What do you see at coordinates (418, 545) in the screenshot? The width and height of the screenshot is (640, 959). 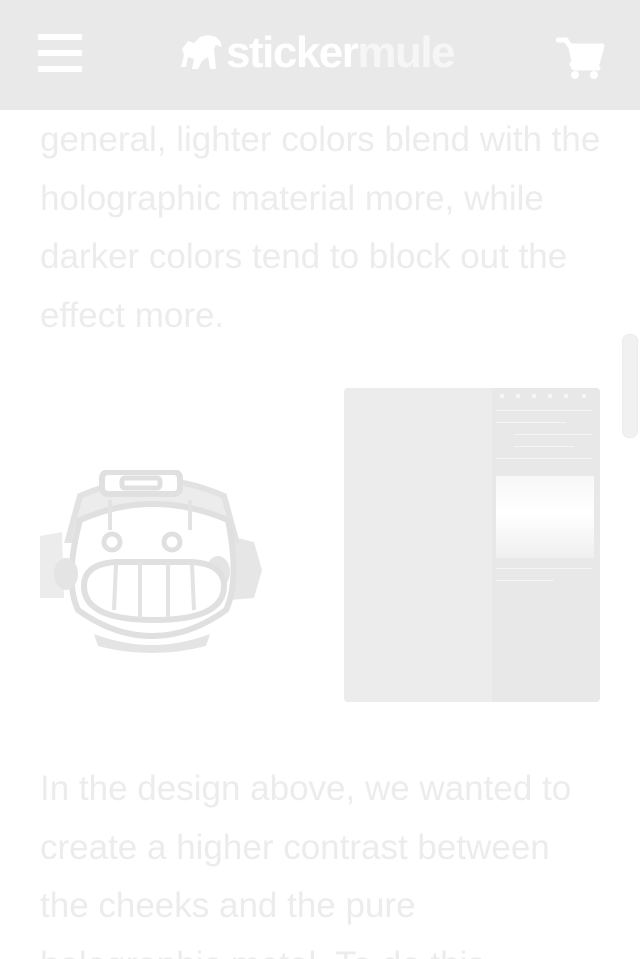 I see `screenshot-canvas-area` at bounding box center [418, 545].